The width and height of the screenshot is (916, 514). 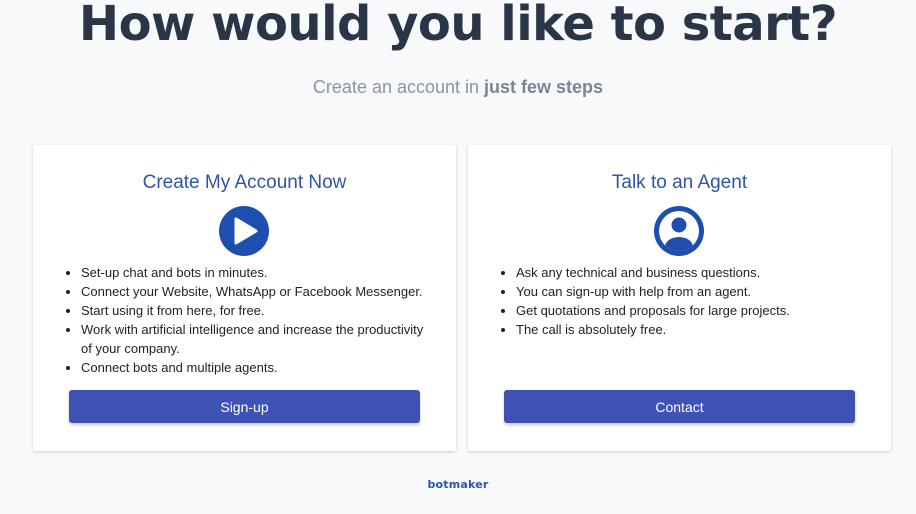 What do you see at coordinates (544, 87) in the screenshot?
I see `subtitle-emphasis: just few steps` at bounding box center [544, 87].